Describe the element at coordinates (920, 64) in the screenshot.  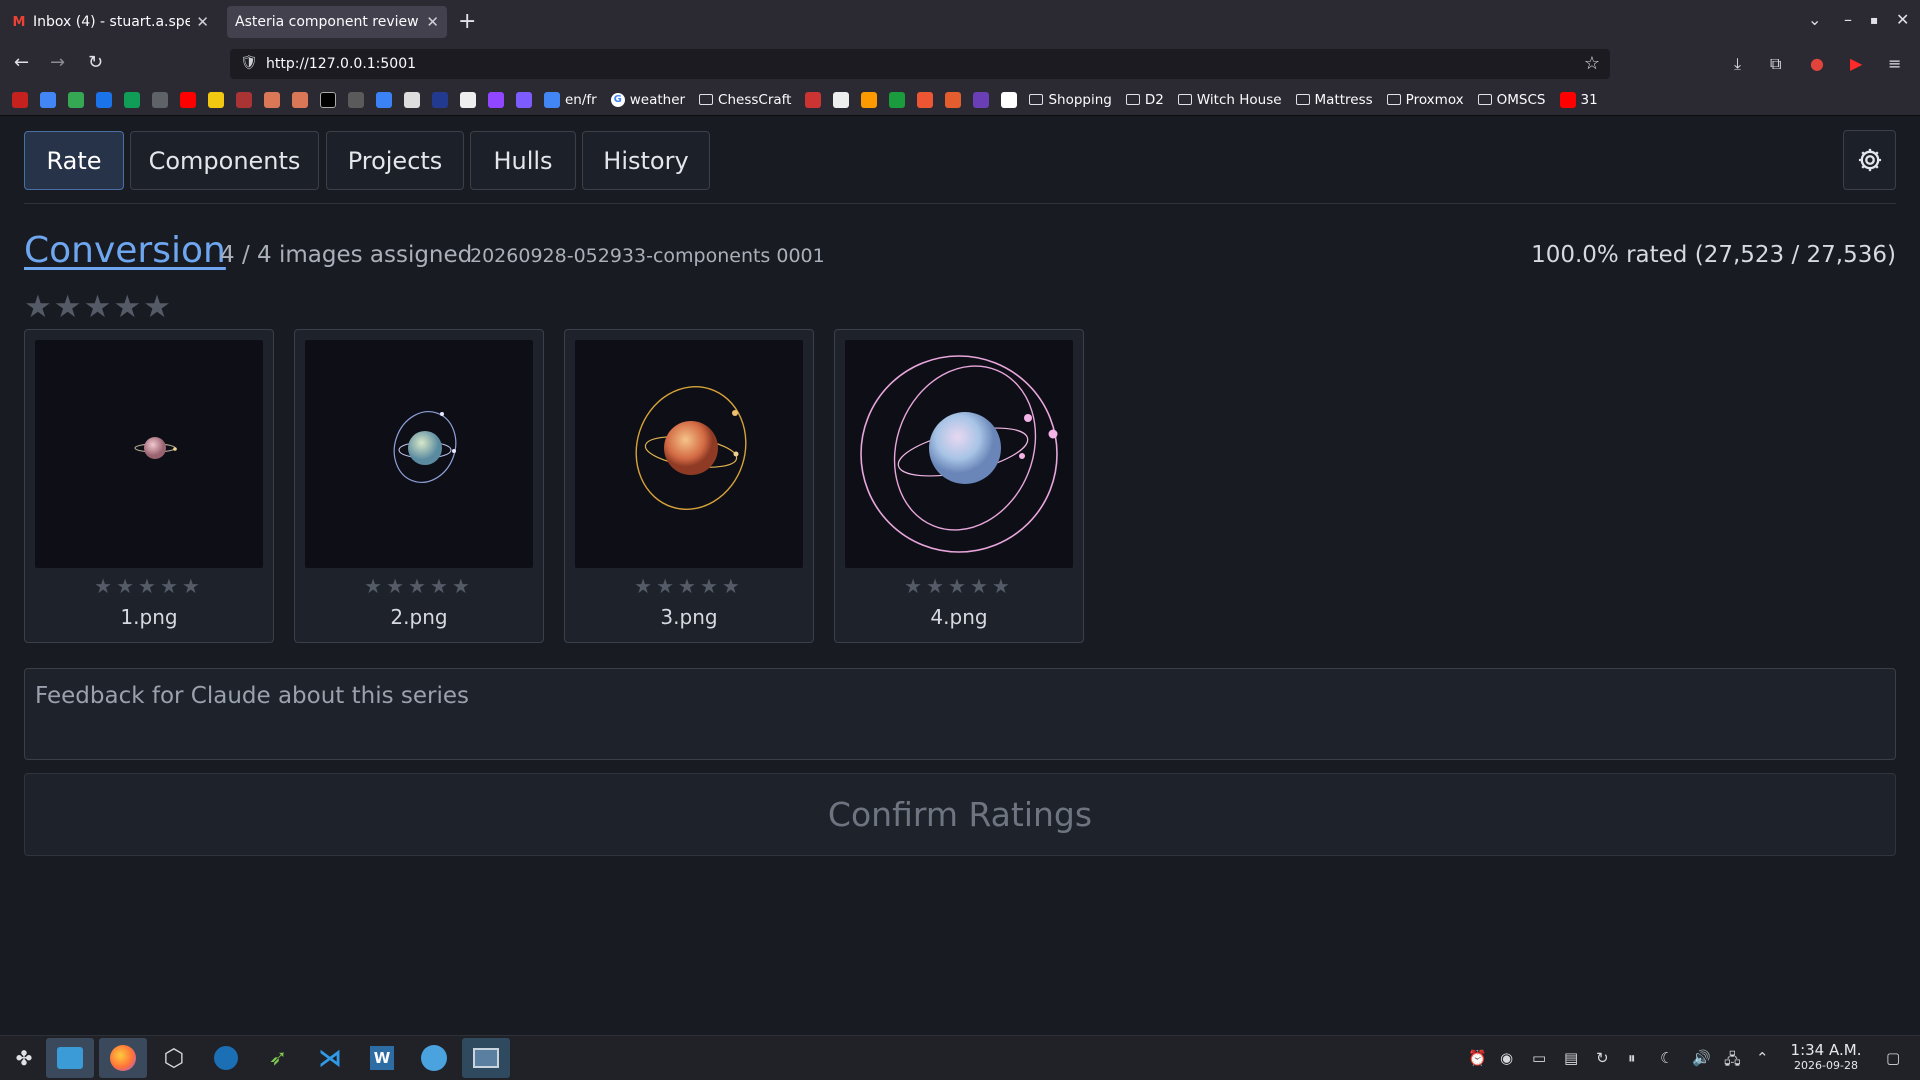
I see `url-bar: 🛡 http://127.0.0.1:5001 ☆` at that location.